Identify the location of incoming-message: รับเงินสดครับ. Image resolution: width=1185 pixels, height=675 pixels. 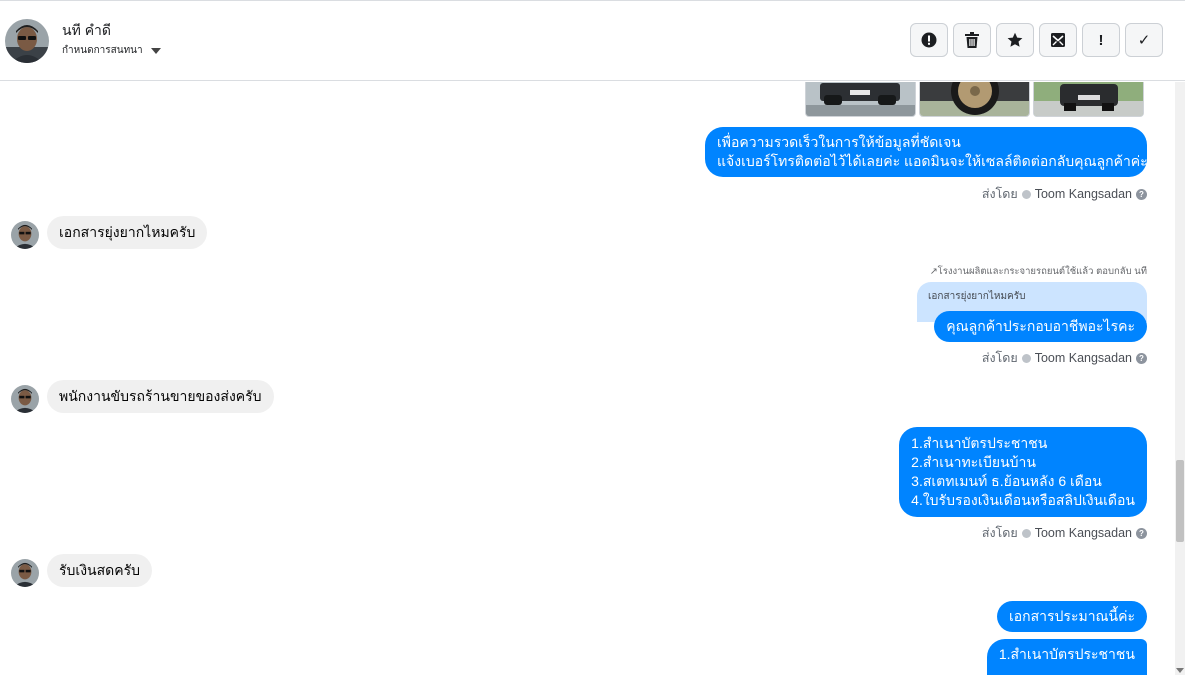
(100, 570).